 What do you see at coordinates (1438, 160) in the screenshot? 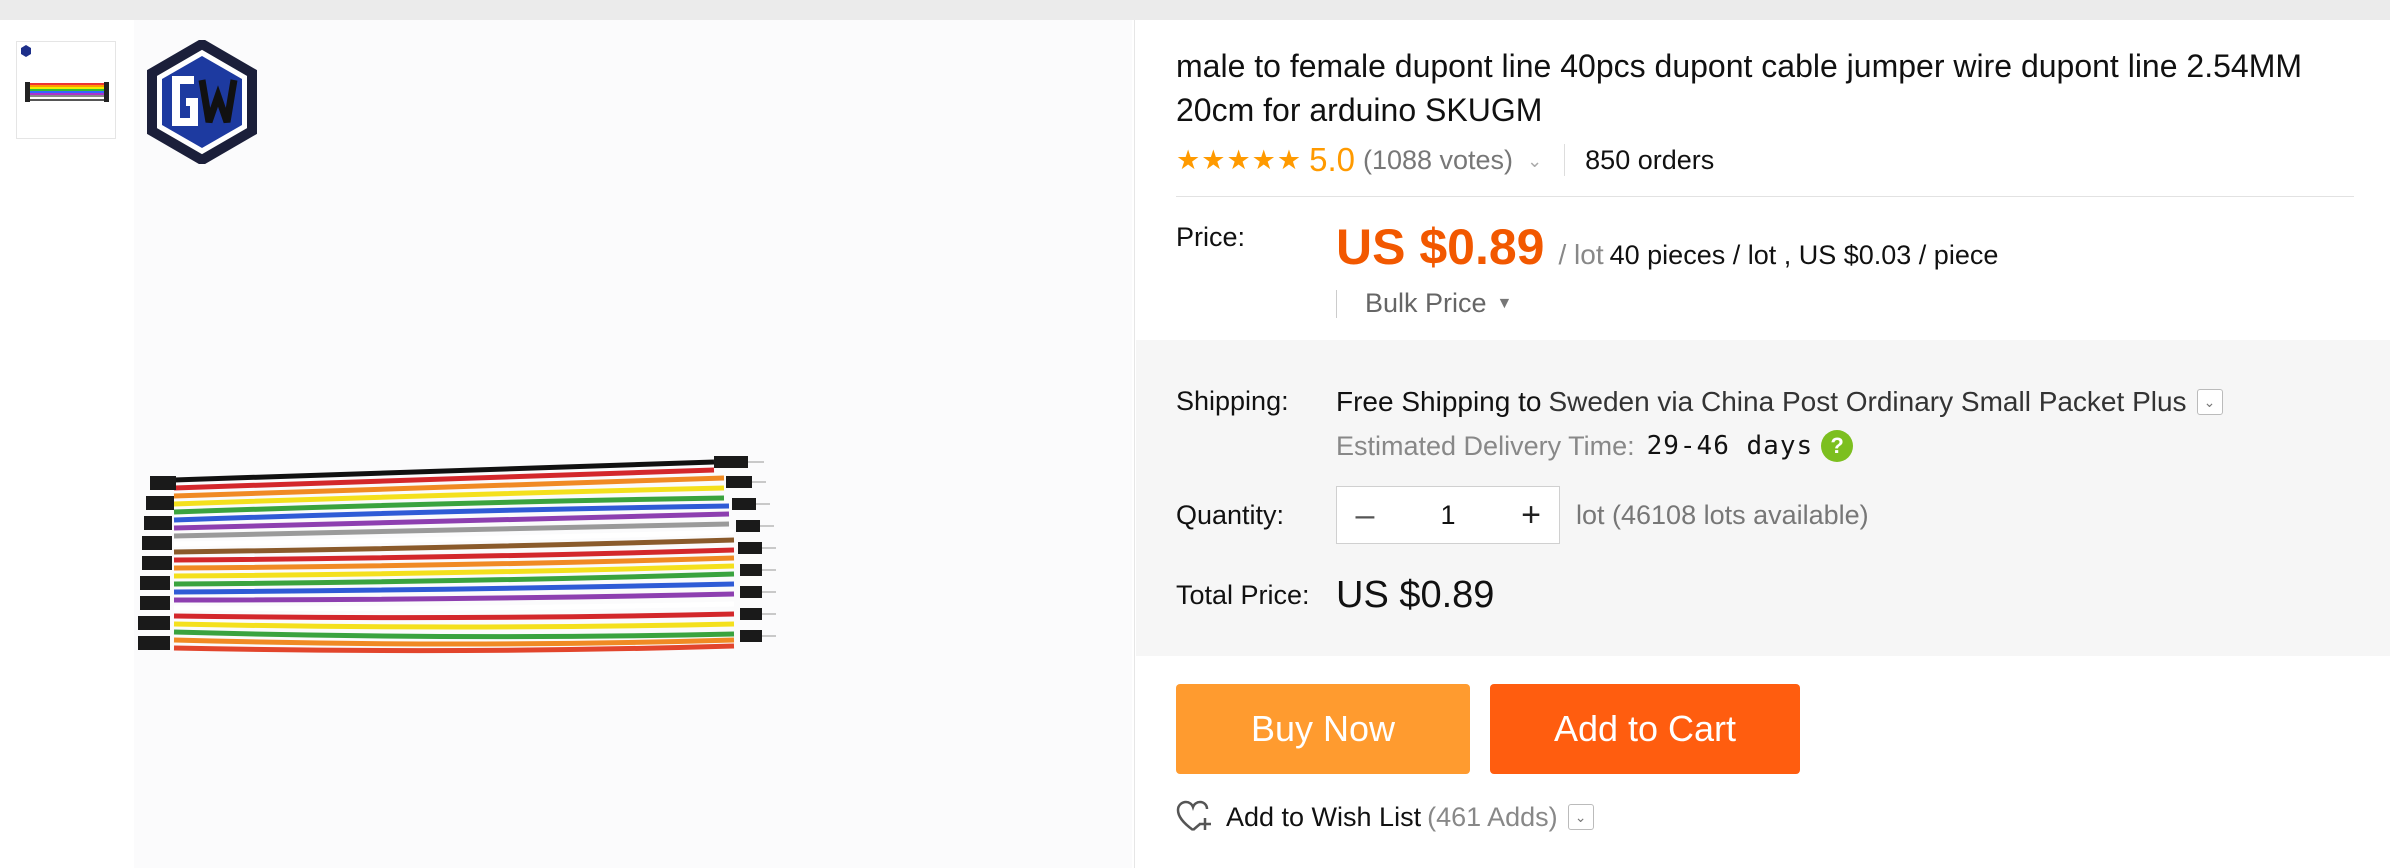
I see `votes-count: (1088 votes)` at bounding box center [1438, 160].